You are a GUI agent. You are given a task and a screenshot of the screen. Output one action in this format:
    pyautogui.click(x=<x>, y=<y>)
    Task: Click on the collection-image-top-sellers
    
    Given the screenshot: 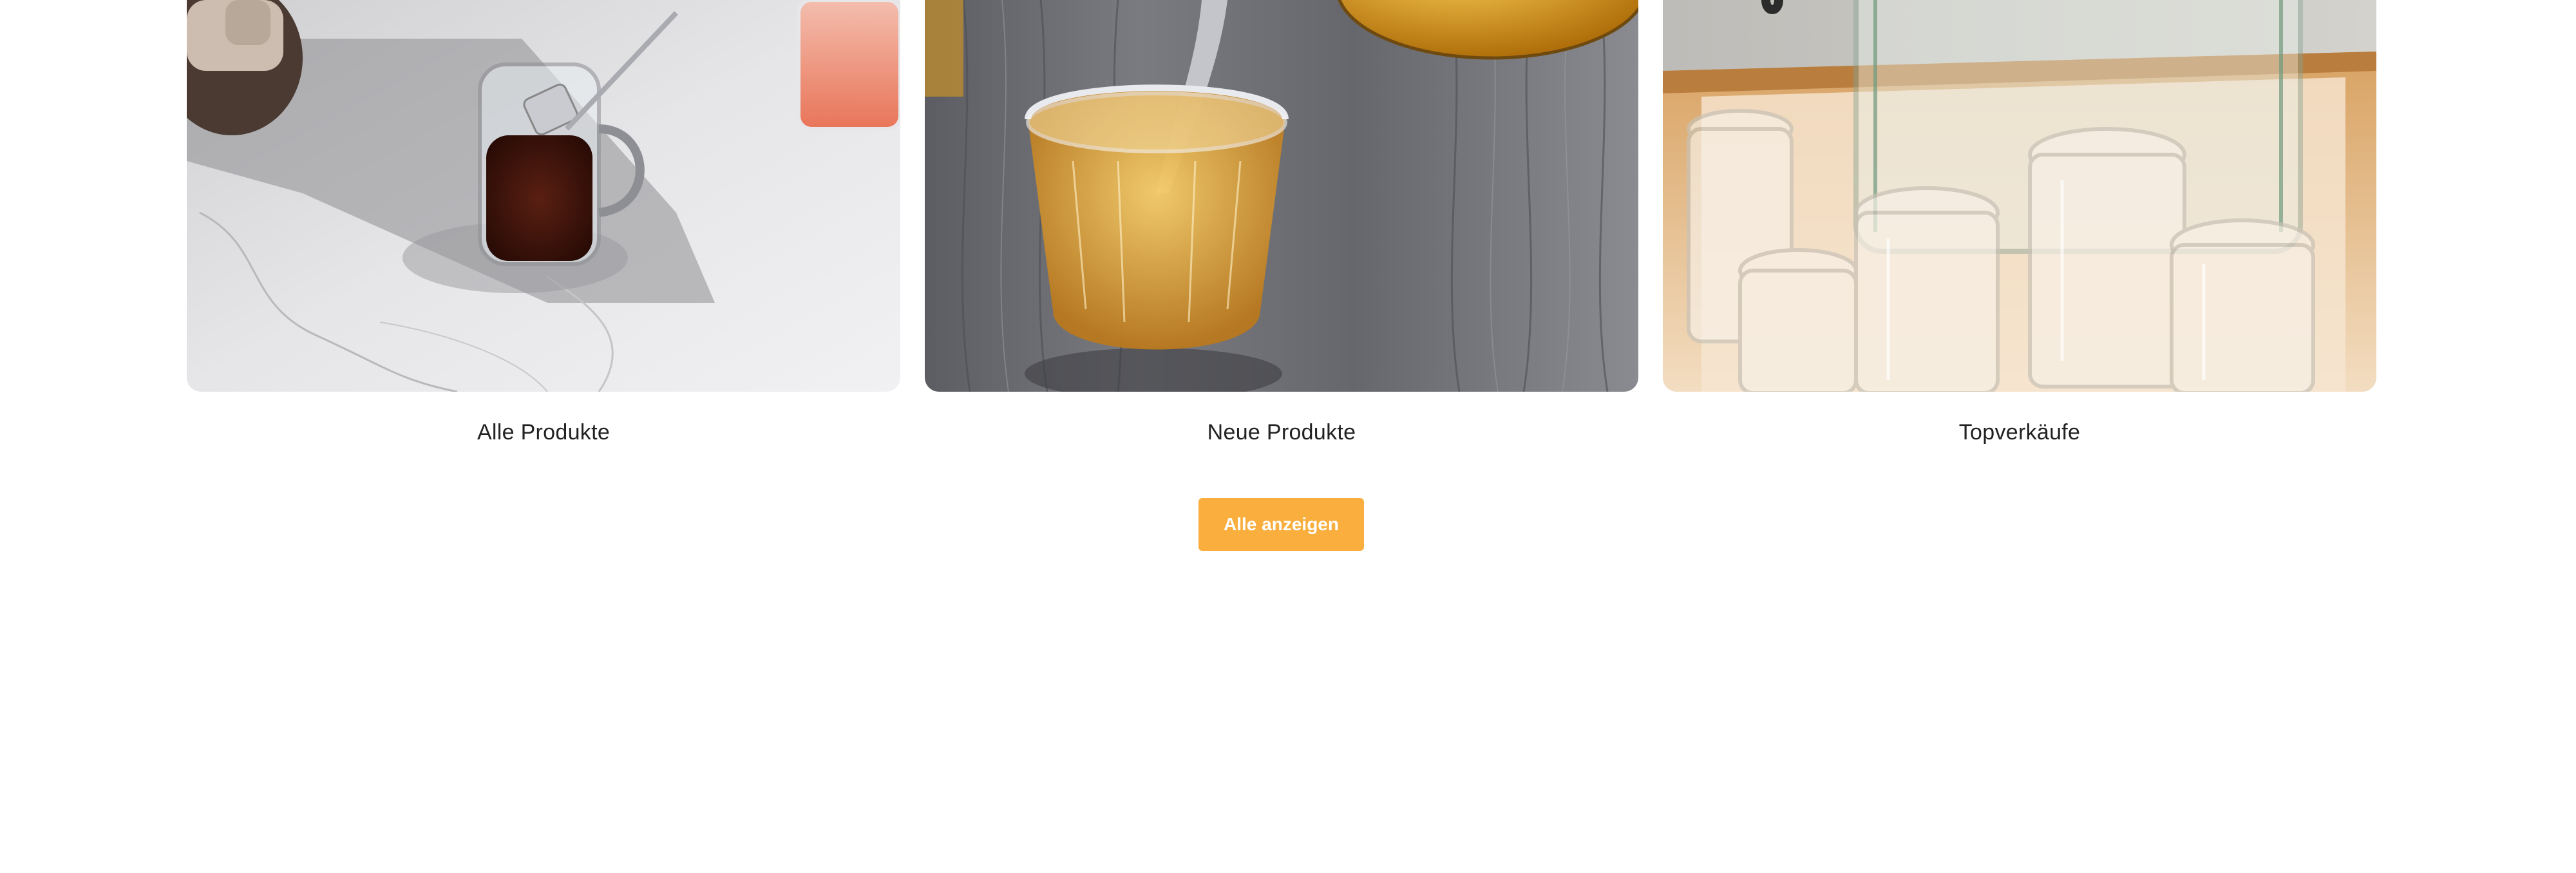 What is the action you would take?
    pyautogui.click(x=2020, y=196)
    